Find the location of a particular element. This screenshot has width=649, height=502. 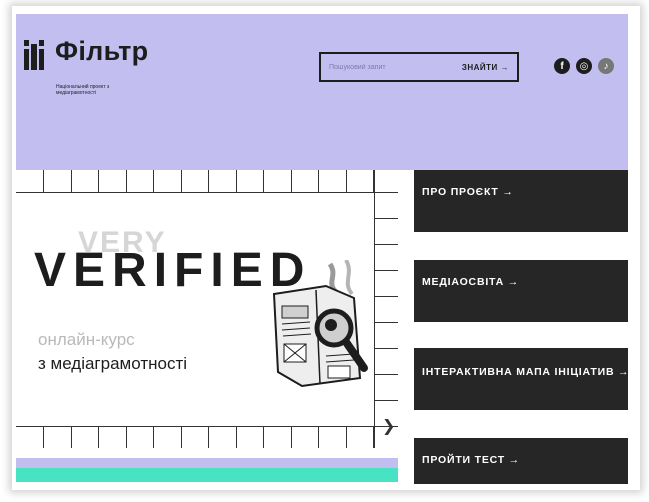

logo-subtitle: Національний проект з медіаграмотності is located at coordinates (83, 90).